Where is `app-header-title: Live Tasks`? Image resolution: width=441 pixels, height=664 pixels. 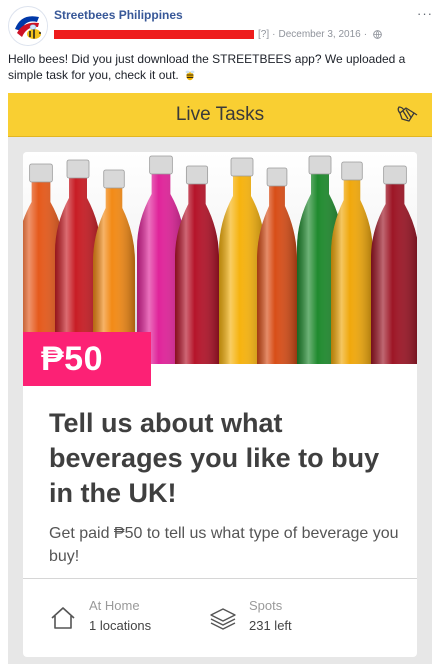 app-header-title: Live Tasks is located at coordinates (220, 114).